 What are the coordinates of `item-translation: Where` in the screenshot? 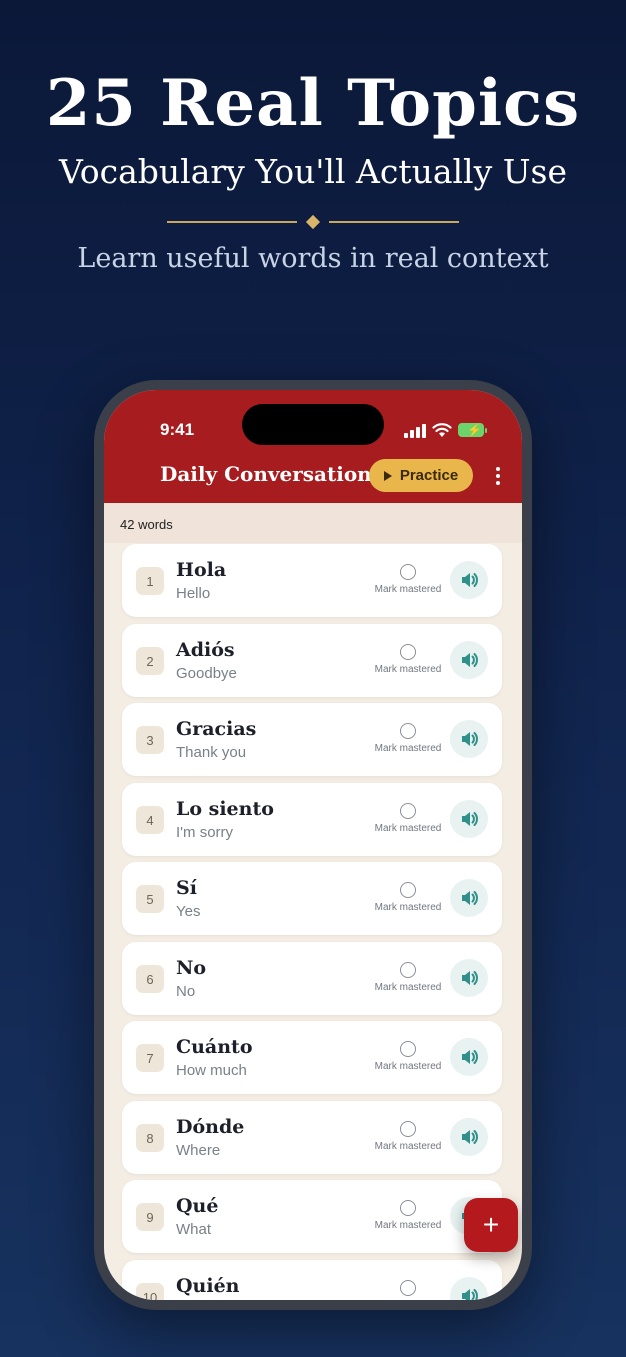 It's located at (198, 1150).